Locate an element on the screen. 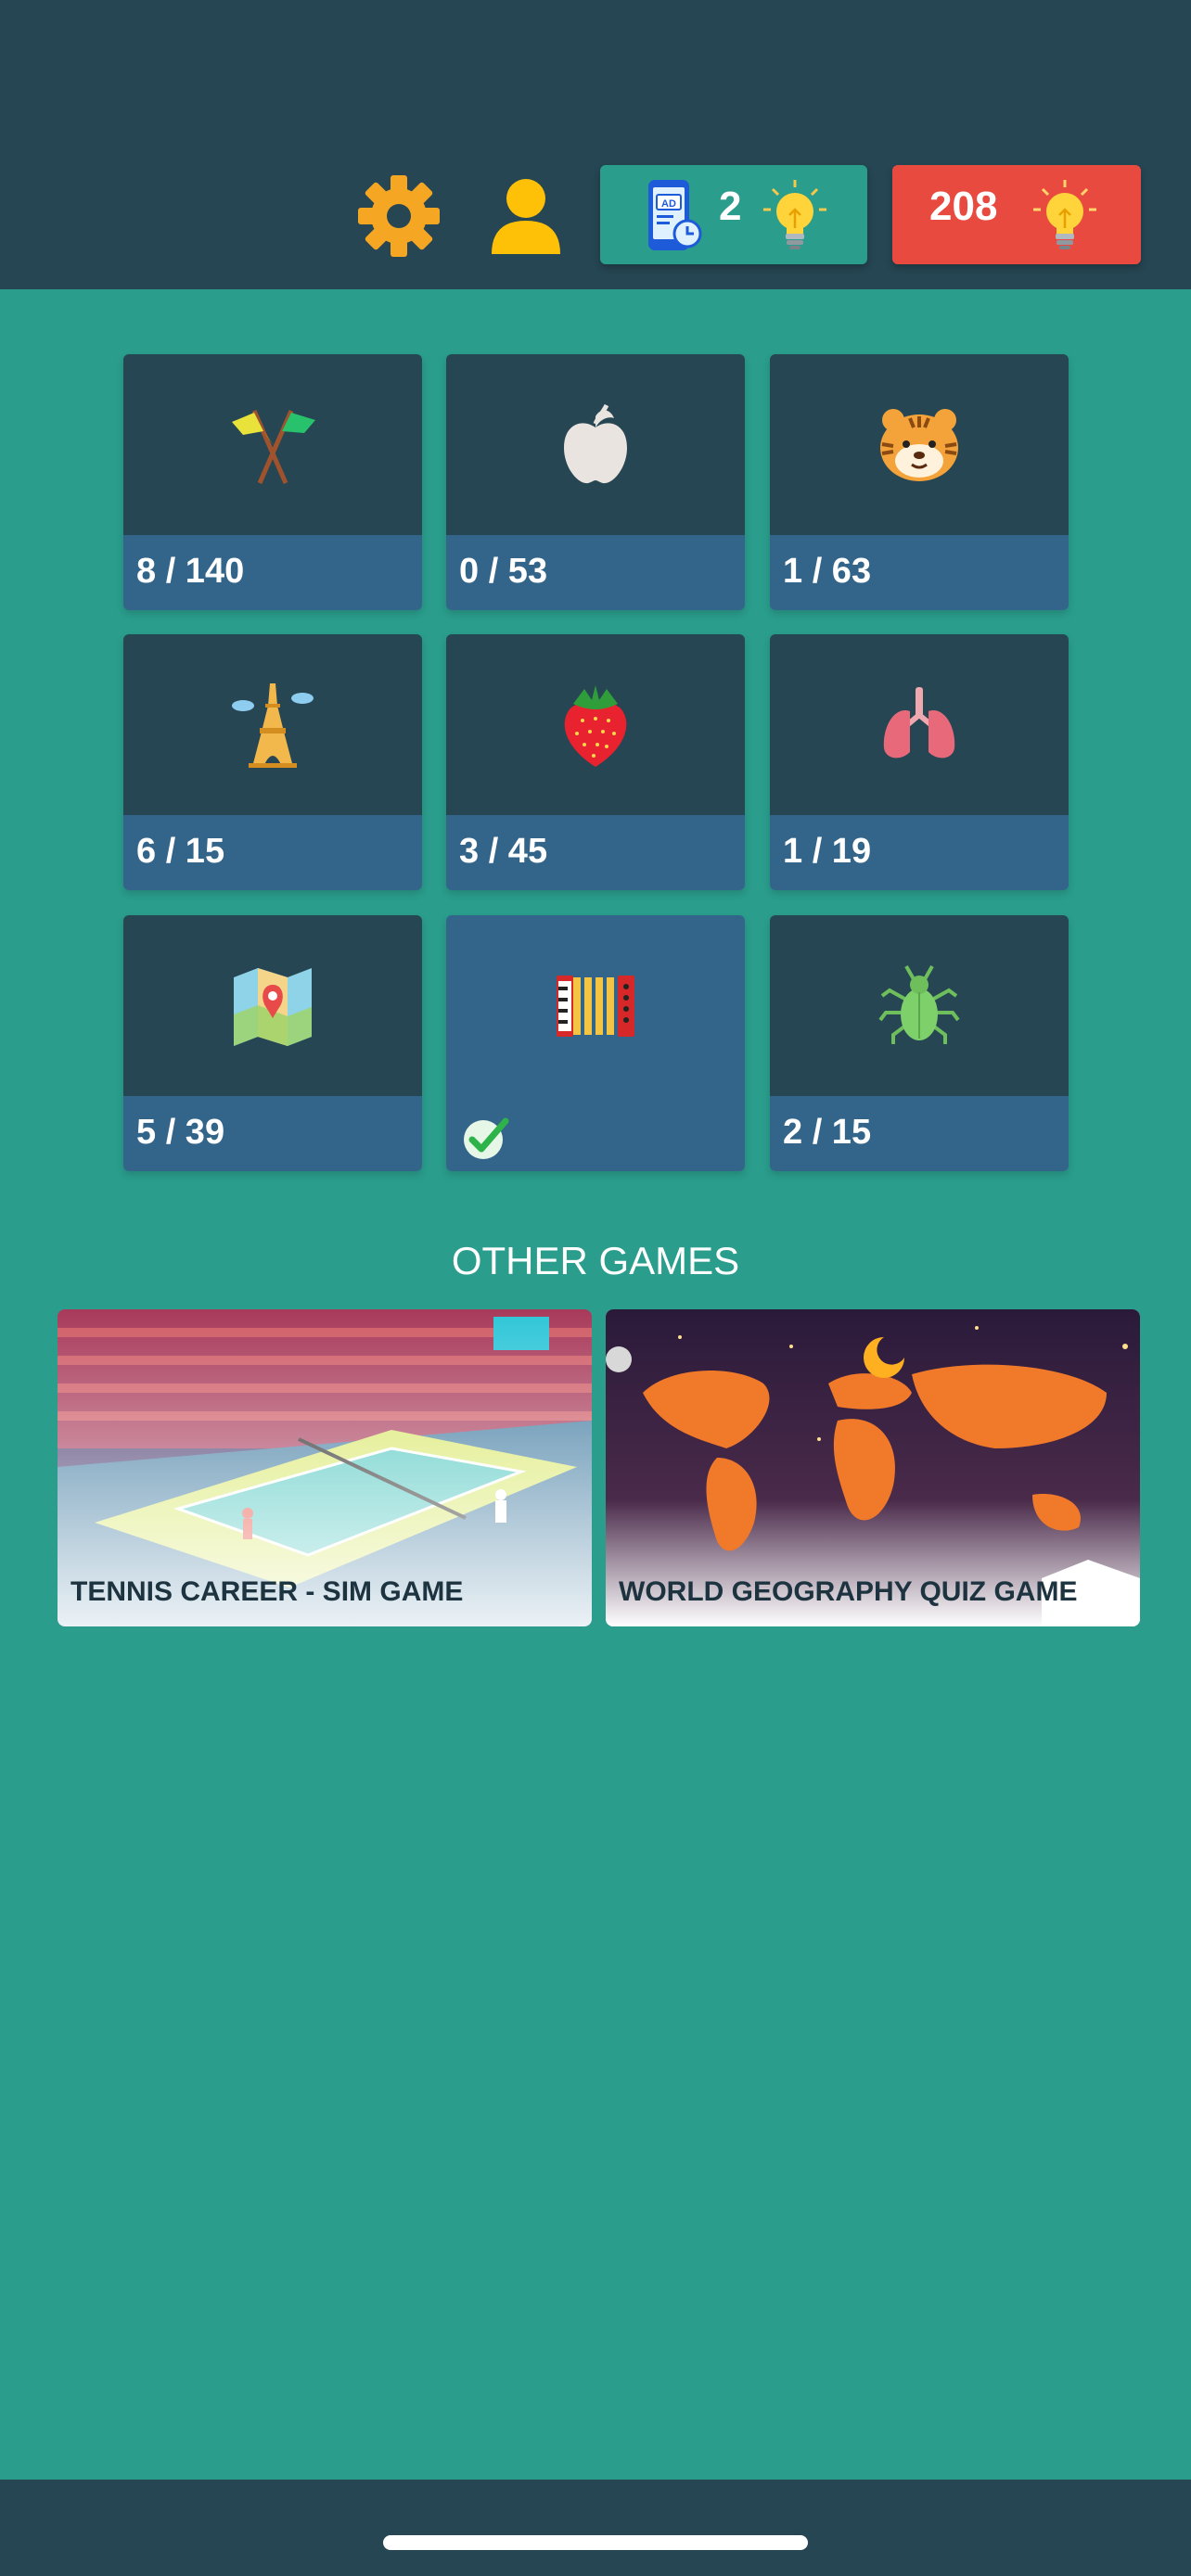 The width and height of the screenshot is (1191, 2576). eiffel-tower-icon is located at coordinates (273, 726).